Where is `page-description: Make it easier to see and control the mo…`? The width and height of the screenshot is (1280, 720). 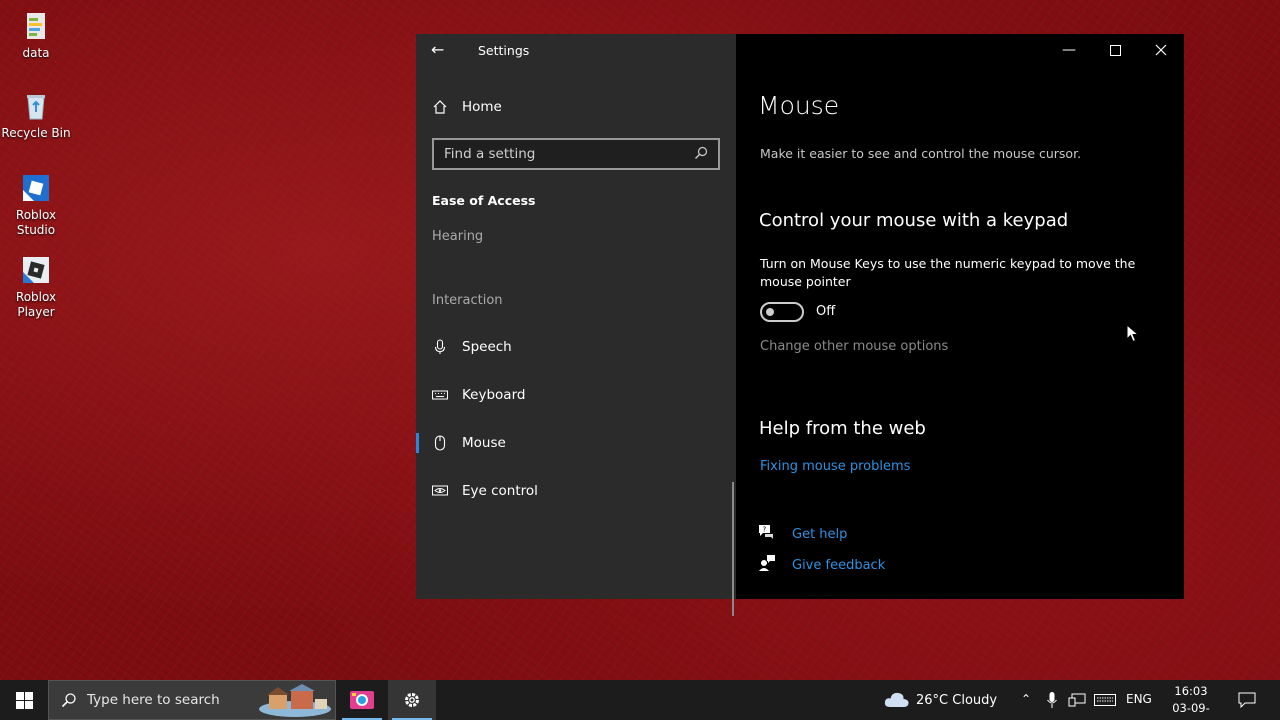 page-description: Make it easier to see and control the mo… is located at coordinates (921, 153).